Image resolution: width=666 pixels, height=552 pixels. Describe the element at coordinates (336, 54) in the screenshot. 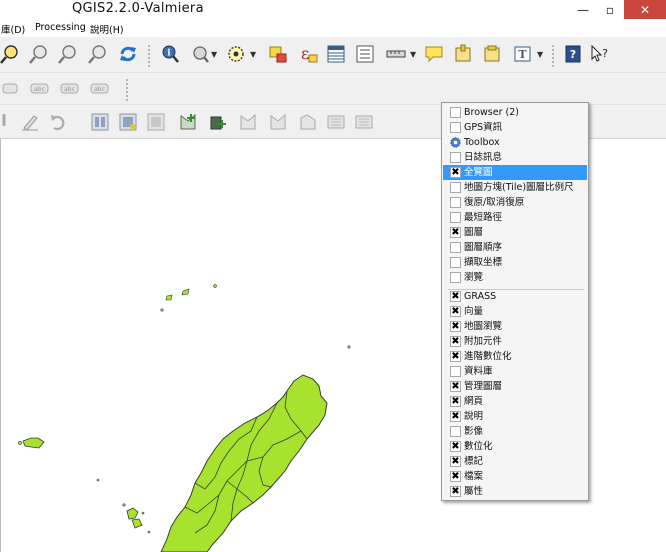

I see `attribute-table-icon` at that location.